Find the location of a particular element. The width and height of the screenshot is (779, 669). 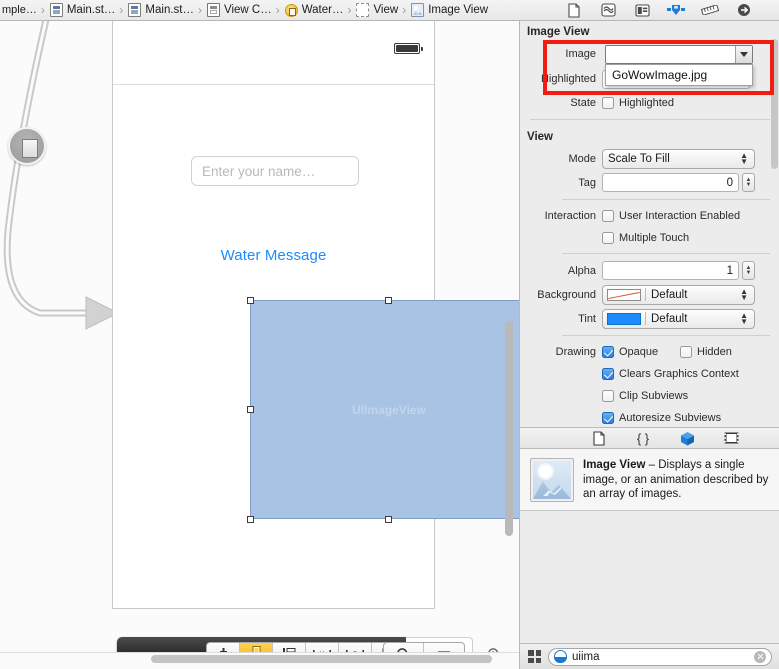

library-search-input: uiima is located at coordinates (660, 656).